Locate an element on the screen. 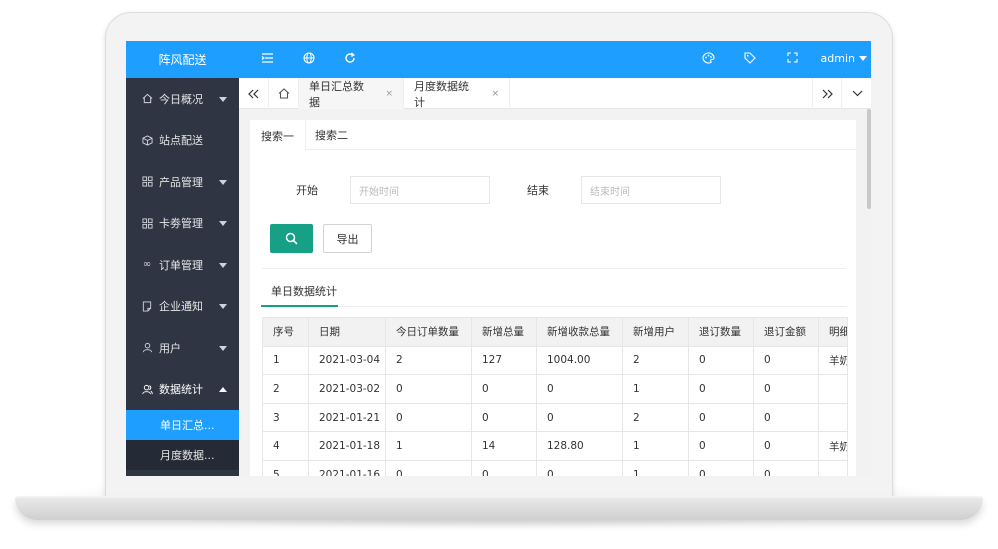  sidebar-item-coupon-management: 卡劵管理 is located at coordinates (182, 224).